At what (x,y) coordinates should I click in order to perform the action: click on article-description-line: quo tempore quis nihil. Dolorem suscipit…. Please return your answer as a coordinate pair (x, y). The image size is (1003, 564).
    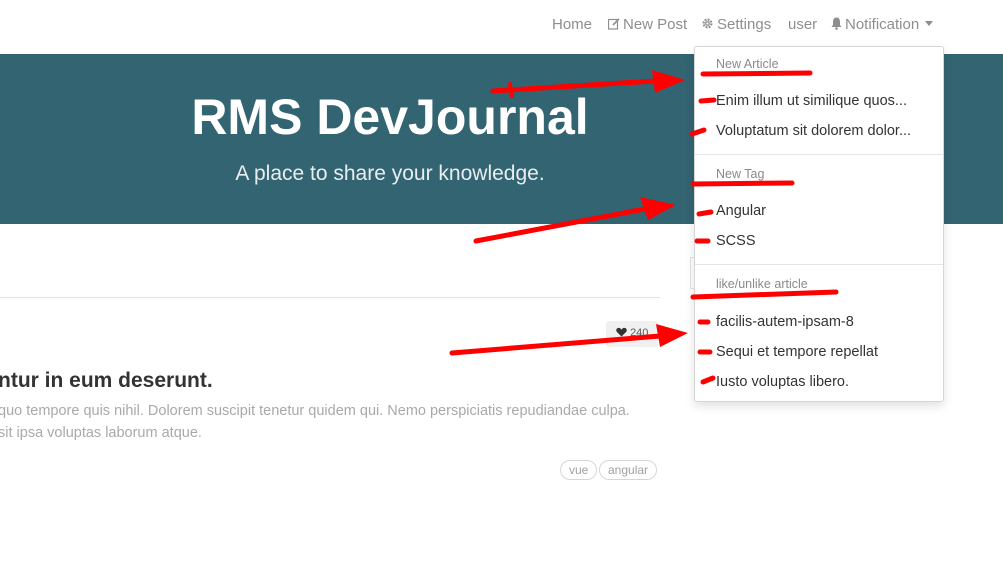
    Looking at the image, I should click on (315, 411).